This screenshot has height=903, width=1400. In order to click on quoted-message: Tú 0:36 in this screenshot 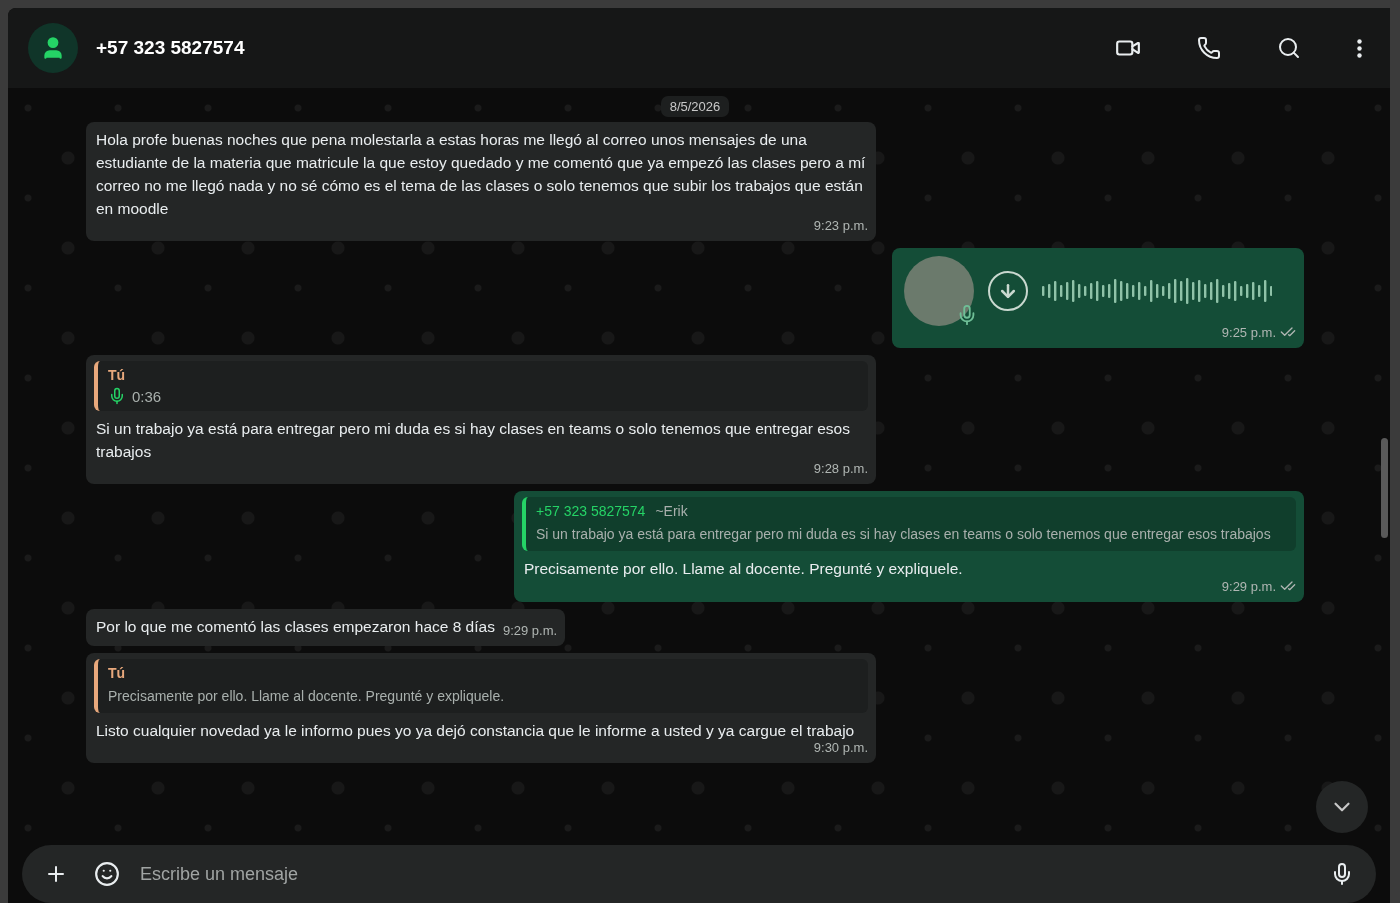, I will do `click(481, 386)`.